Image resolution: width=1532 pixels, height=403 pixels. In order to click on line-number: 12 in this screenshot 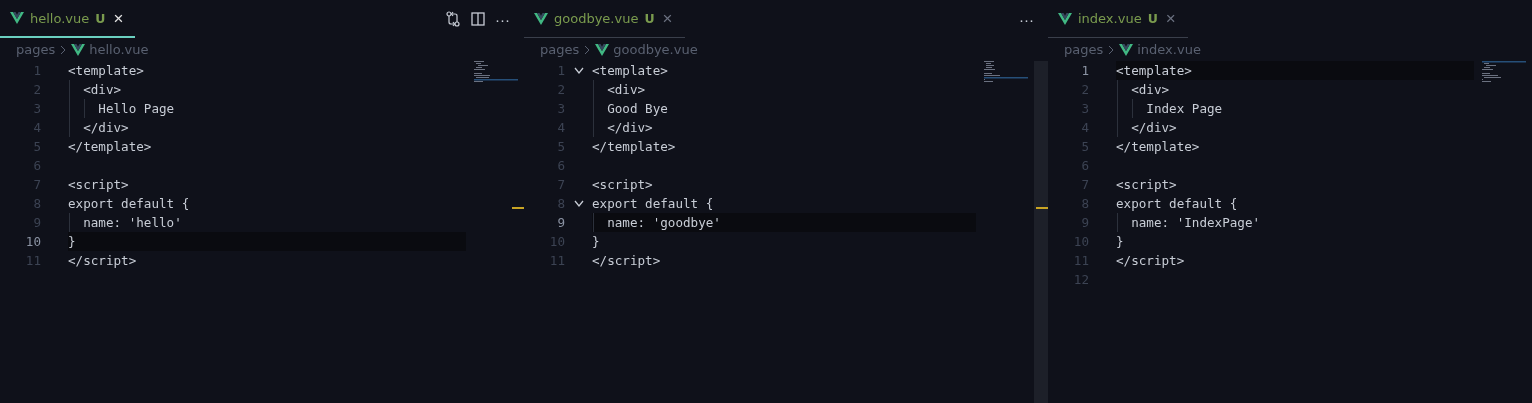, I will do `click(1080, 279)`.